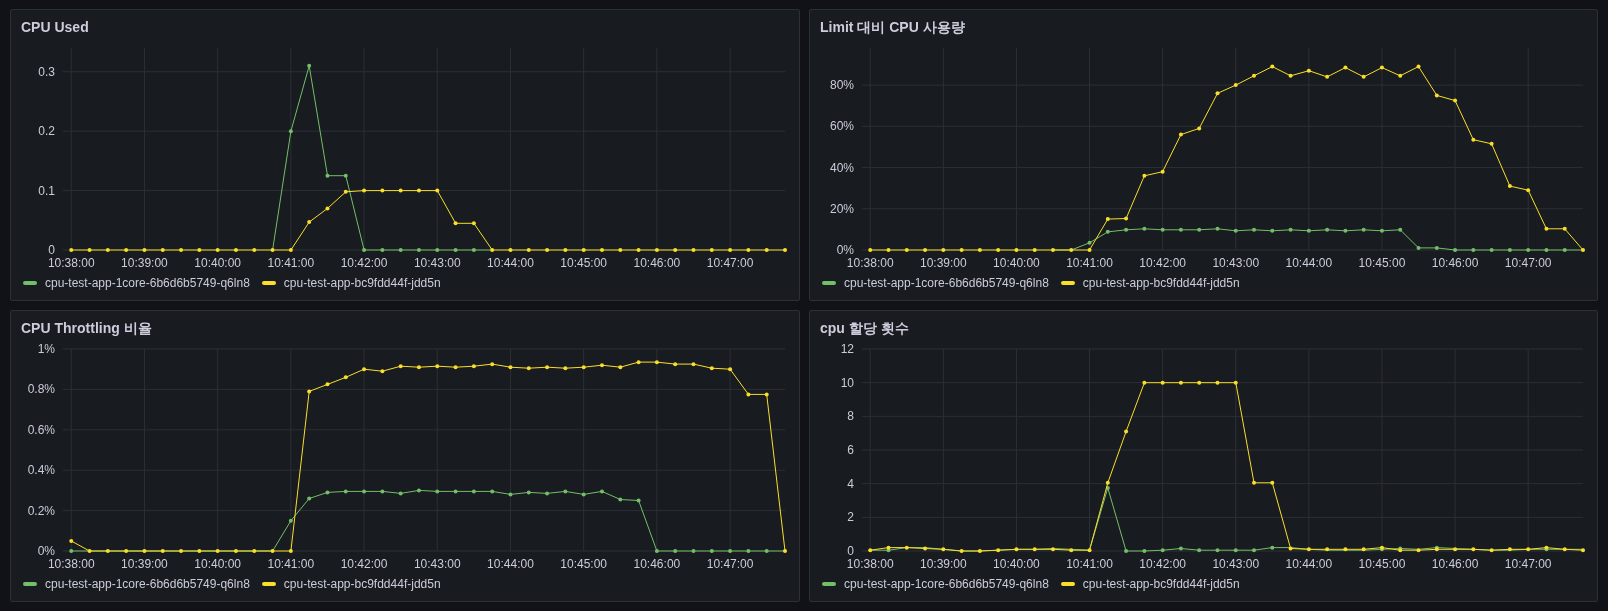 The image size is (1608, 611). I want to click on axis-label: 1%, so click(46, 349).